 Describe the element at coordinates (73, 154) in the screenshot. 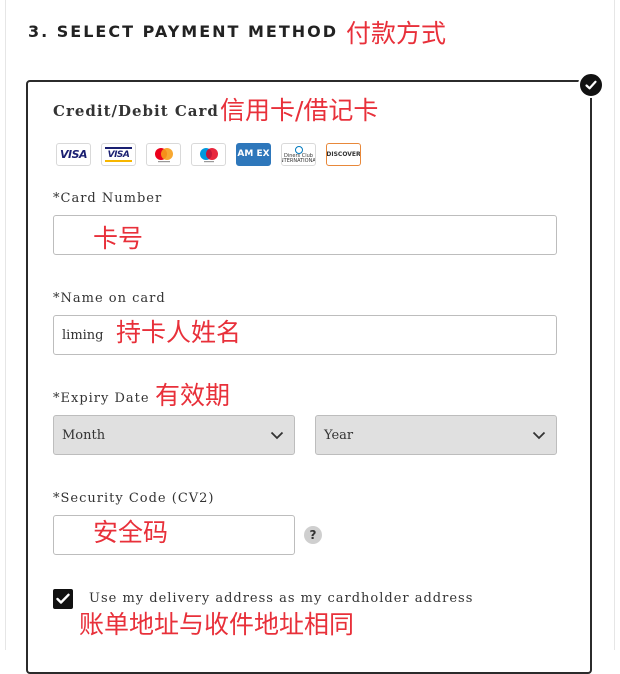

I see `visa-logo-icon: VISA` at that location.